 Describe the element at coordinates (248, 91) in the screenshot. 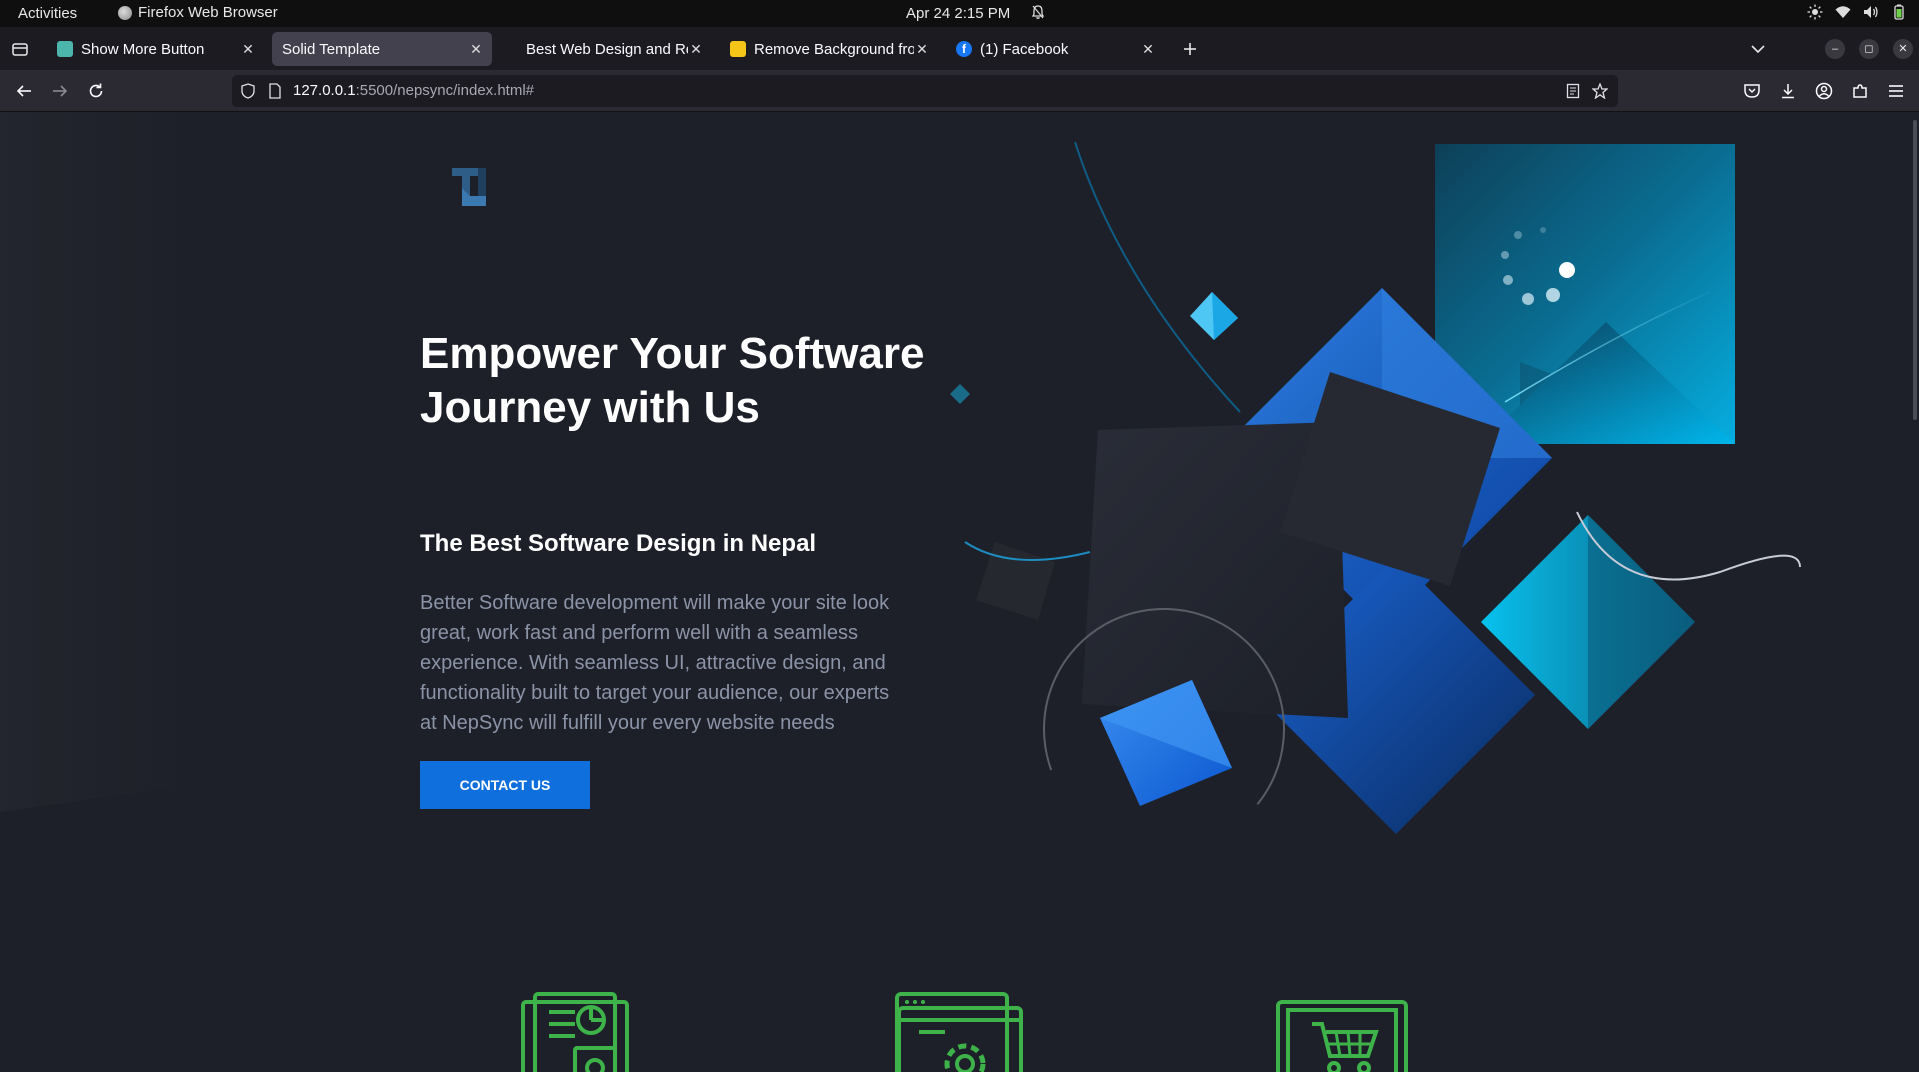

I see `shield-icon` at that location.